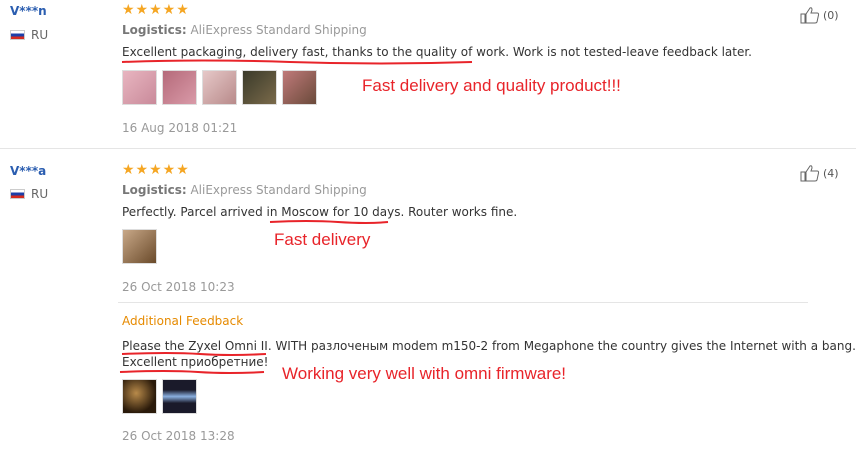 Image resolution: width=856 pixels, height=449 pixels. I want to click on review-date: 26 Oct 2018 10:23, so click(178, 287).